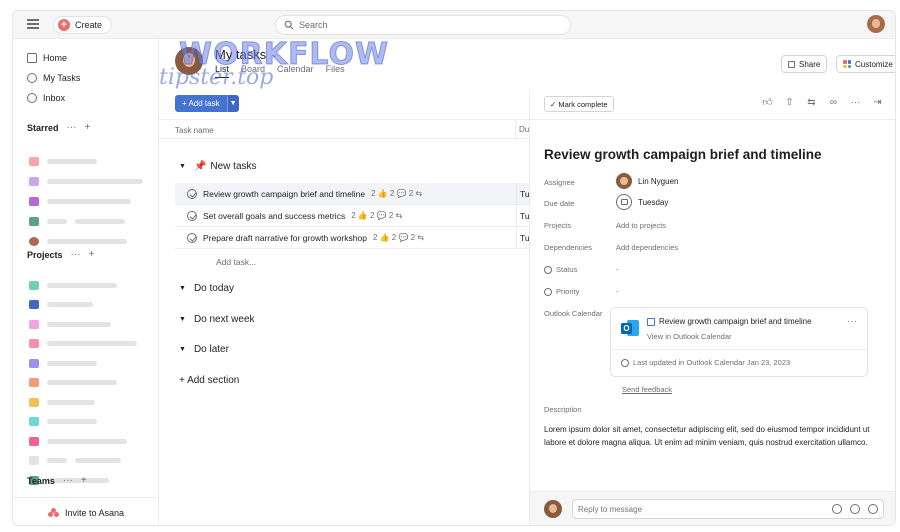 The height and width of the screenshot is (532, 900). What do you see at coordinates (874, 64) in the screenshot?
I see `customize-label: Customize` at bounding box center [874, 64].